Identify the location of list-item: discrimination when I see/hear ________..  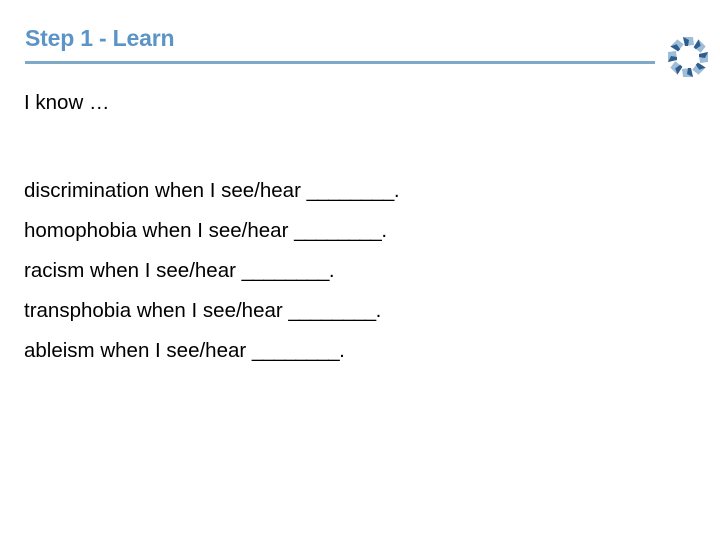
(360, 191).